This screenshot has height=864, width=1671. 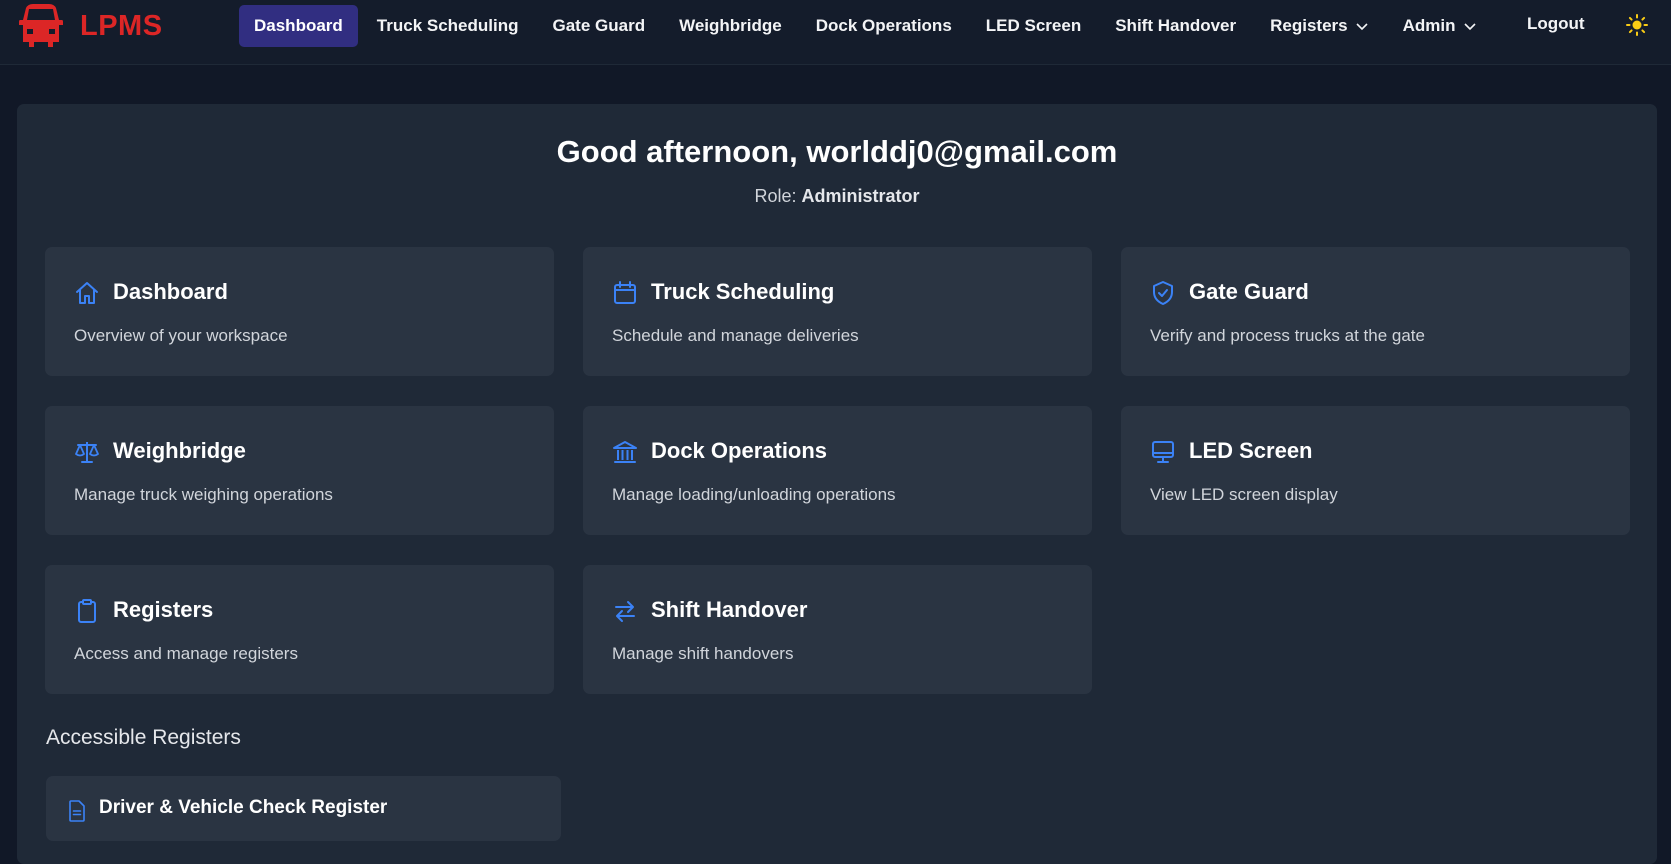 I want to click on register-item-driver-vehicle-check: Driver & Vehicle Check Register, so click(x=303, y=808).